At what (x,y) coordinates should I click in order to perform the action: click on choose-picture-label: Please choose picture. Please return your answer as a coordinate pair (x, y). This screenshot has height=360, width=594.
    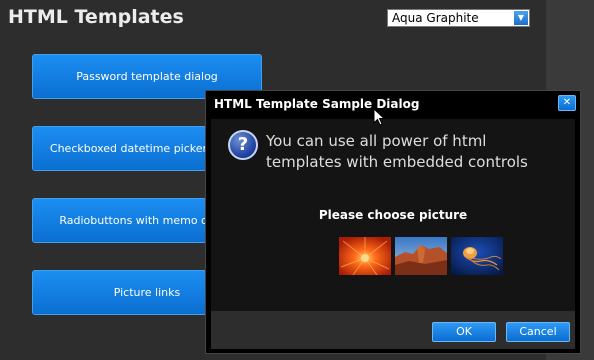
    Looking at the image, I should click on (393, 215).